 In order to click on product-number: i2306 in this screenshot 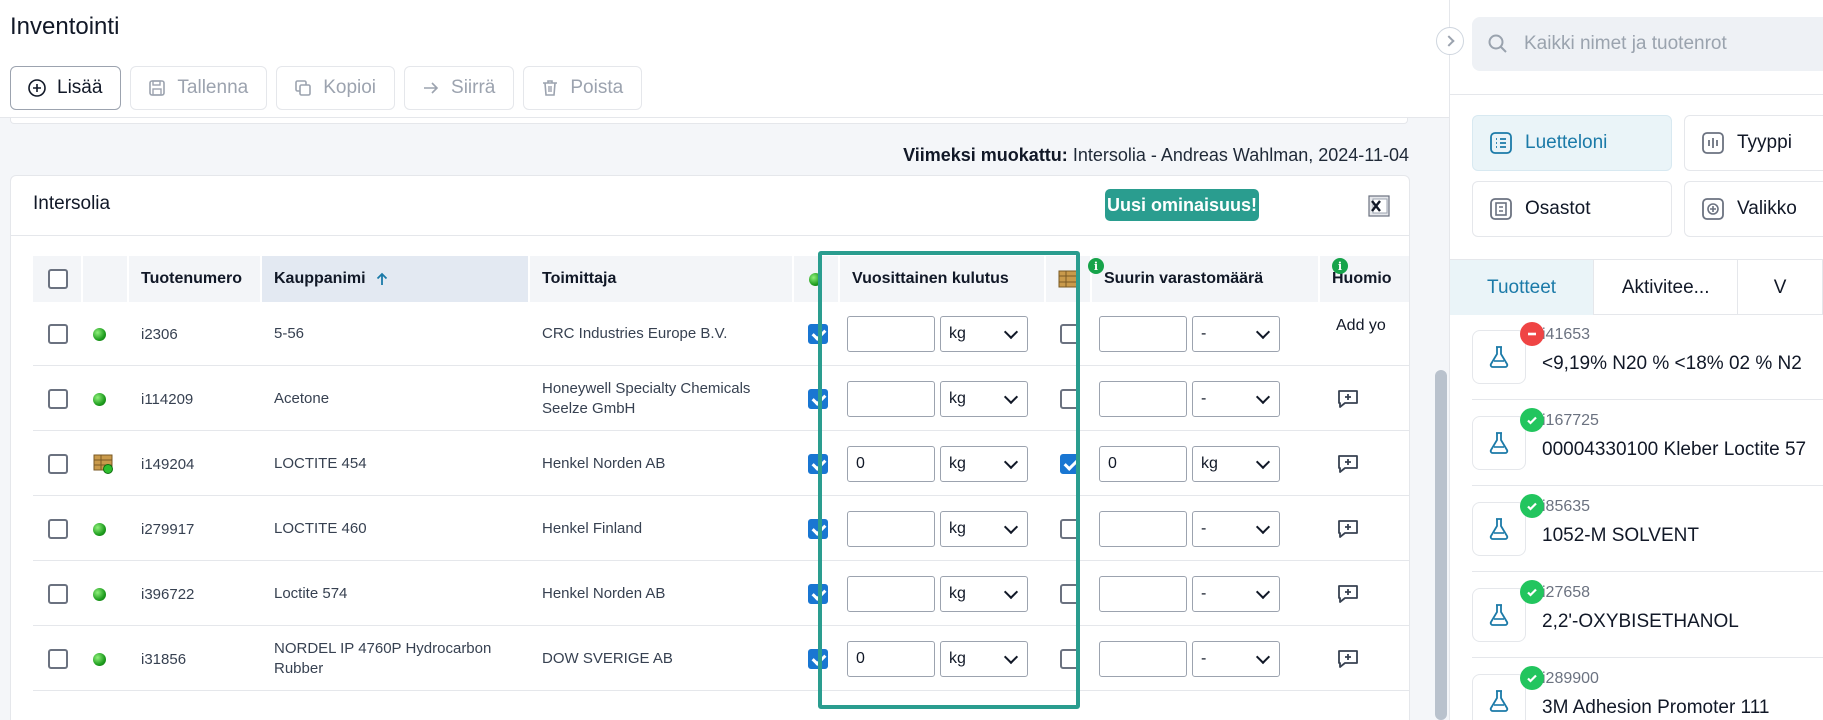, I will do `click(201, 334)`.